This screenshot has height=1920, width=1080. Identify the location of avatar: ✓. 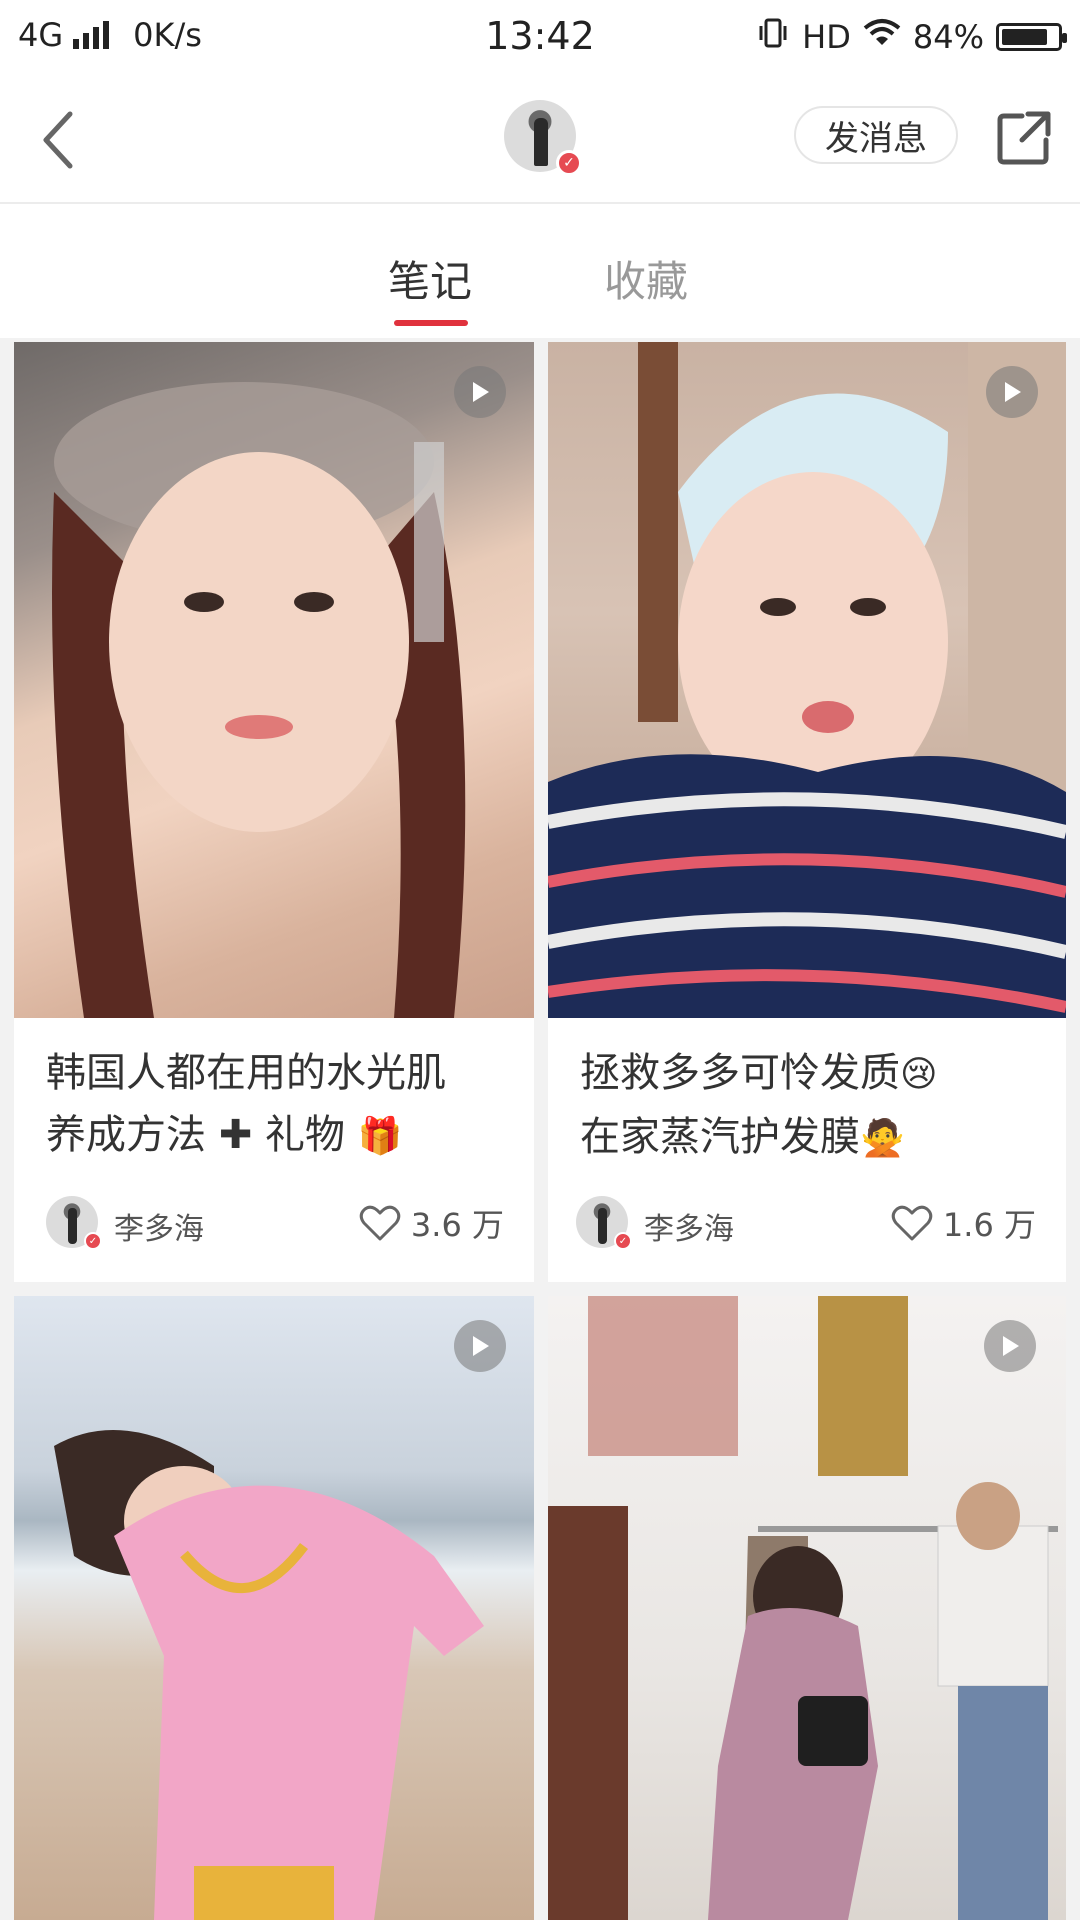
(543, 138).